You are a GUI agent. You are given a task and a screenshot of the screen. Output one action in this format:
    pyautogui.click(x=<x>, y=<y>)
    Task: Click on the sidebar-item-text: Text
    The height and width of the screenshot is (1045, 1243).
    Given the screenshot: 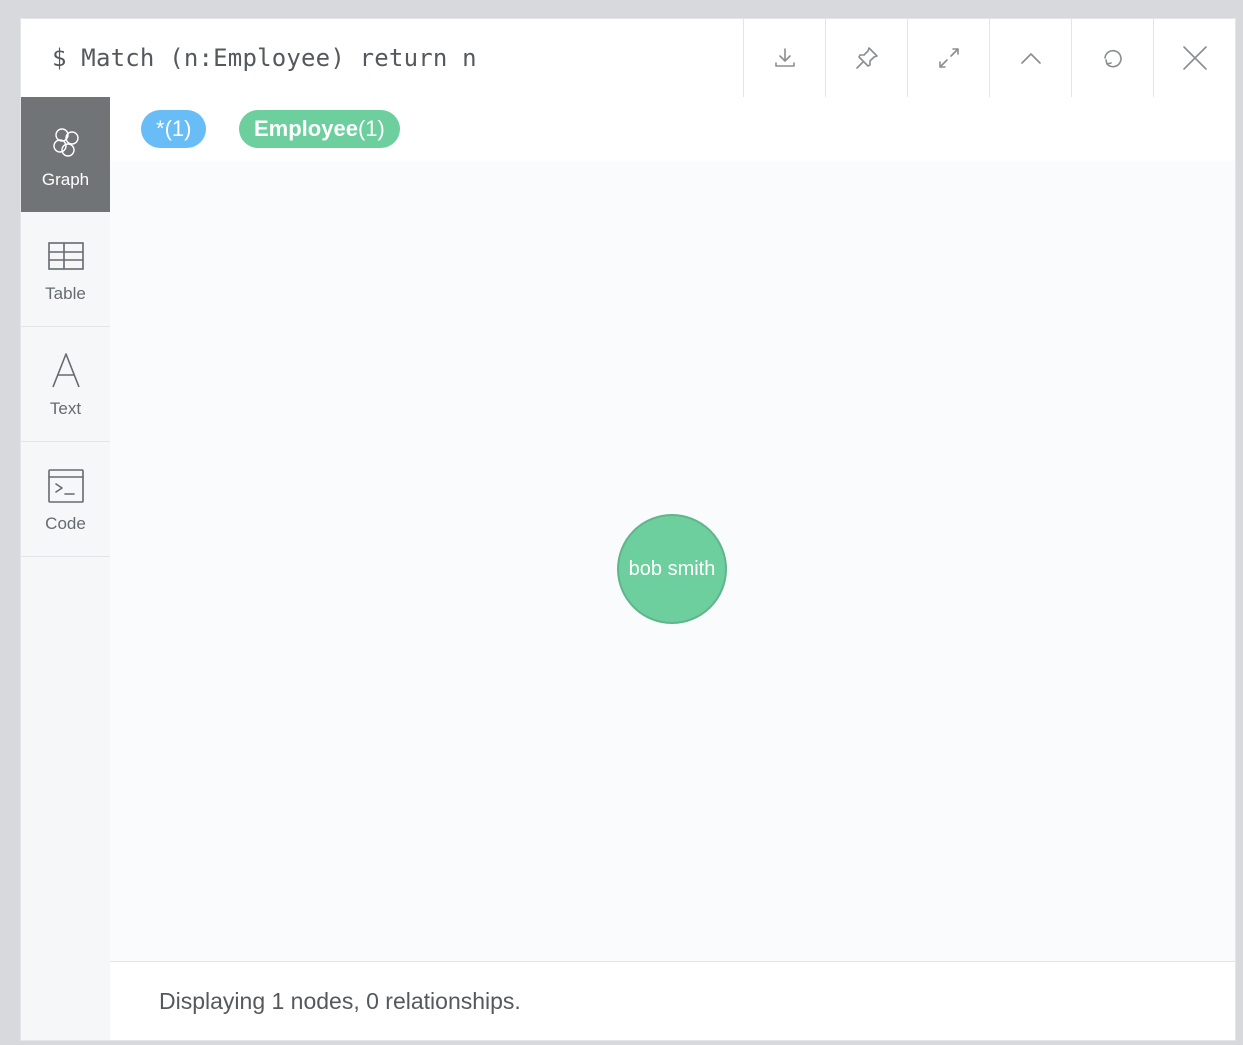 What is the action you would take?
    pyautogui.click(x=65, y=384)
    